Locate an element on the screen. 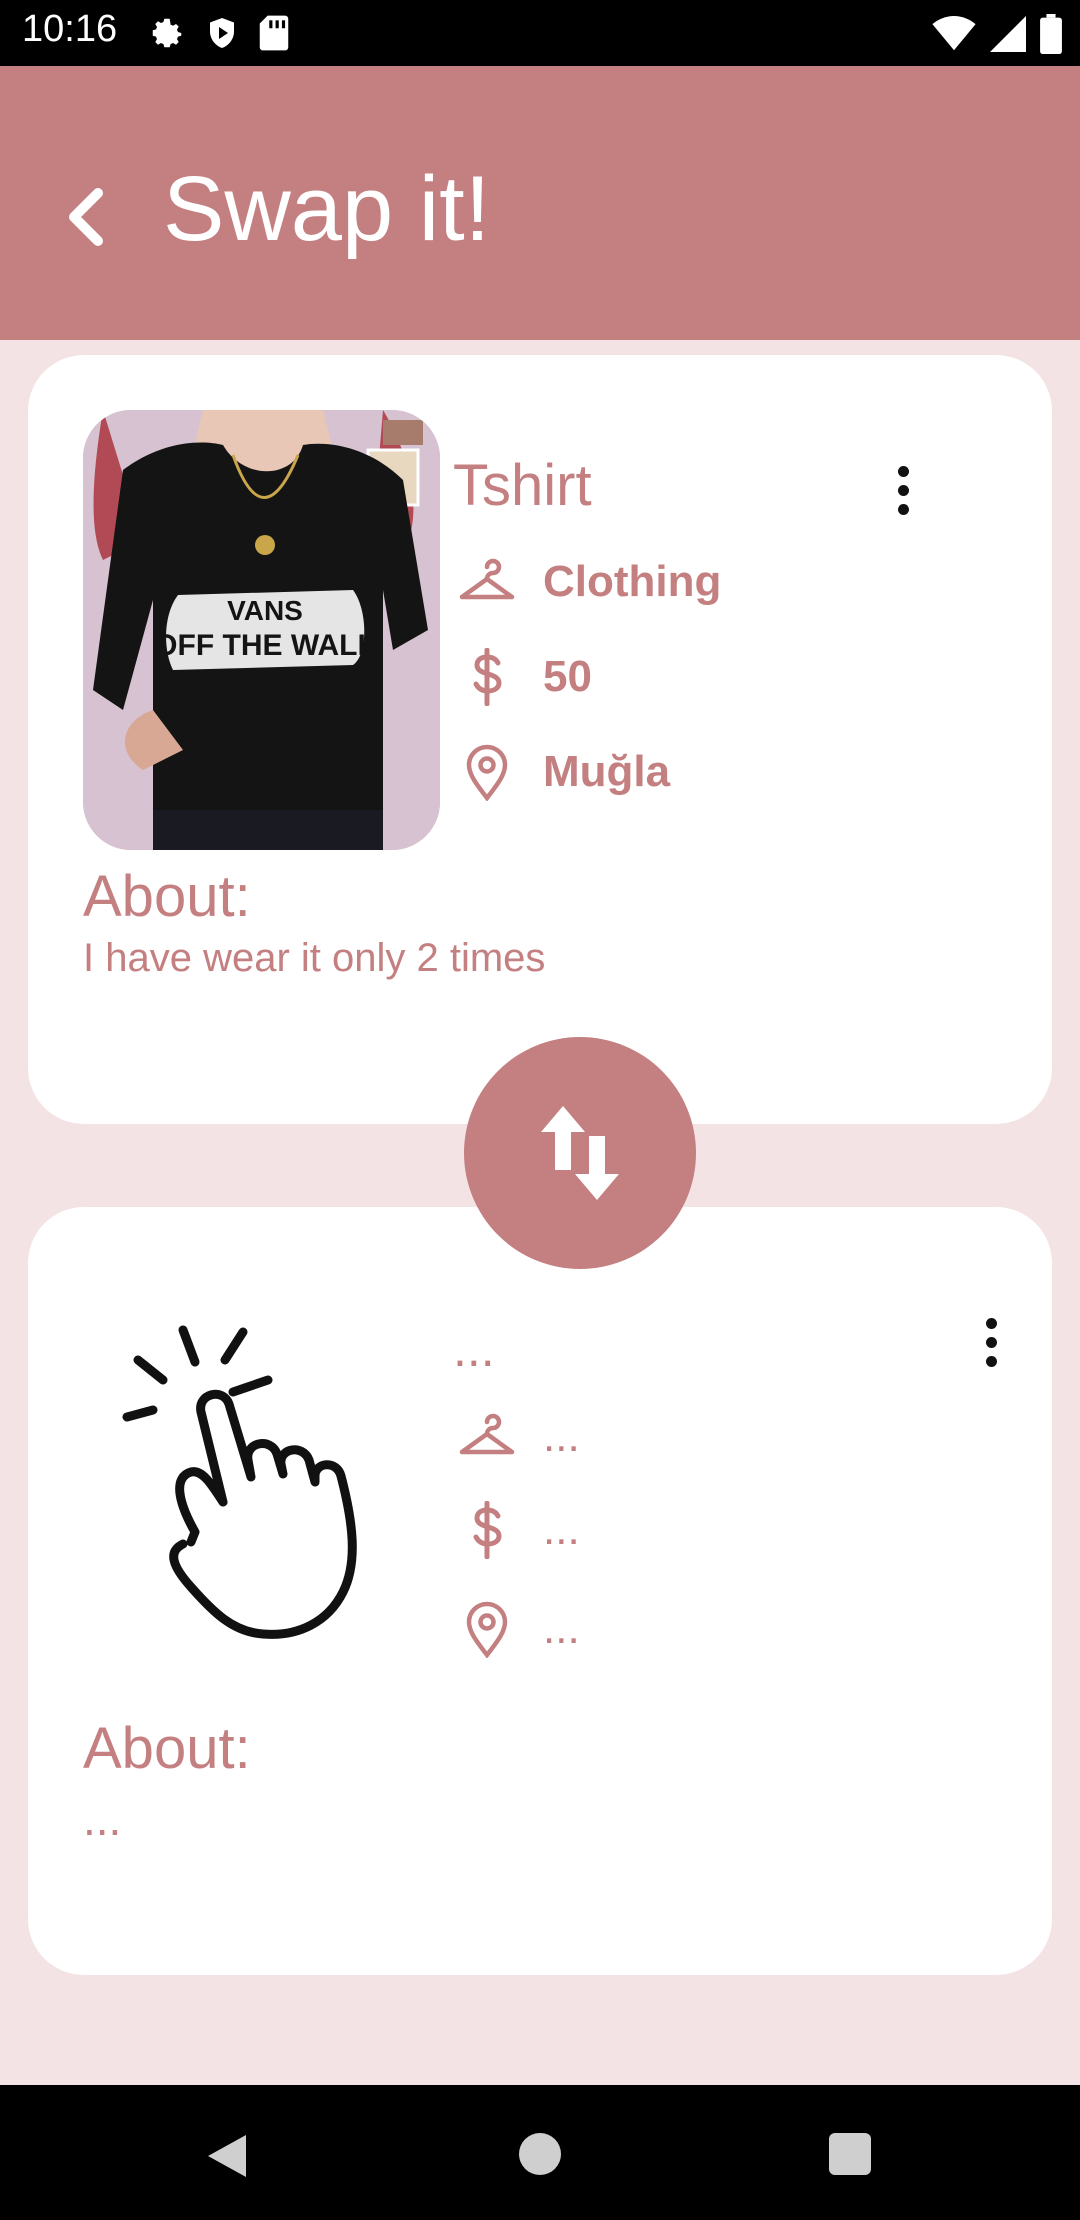 The width and height of the screenshot is (1080, 2220). item-photo: VANS OFF THE WALL is located at coordinates (261, 630).